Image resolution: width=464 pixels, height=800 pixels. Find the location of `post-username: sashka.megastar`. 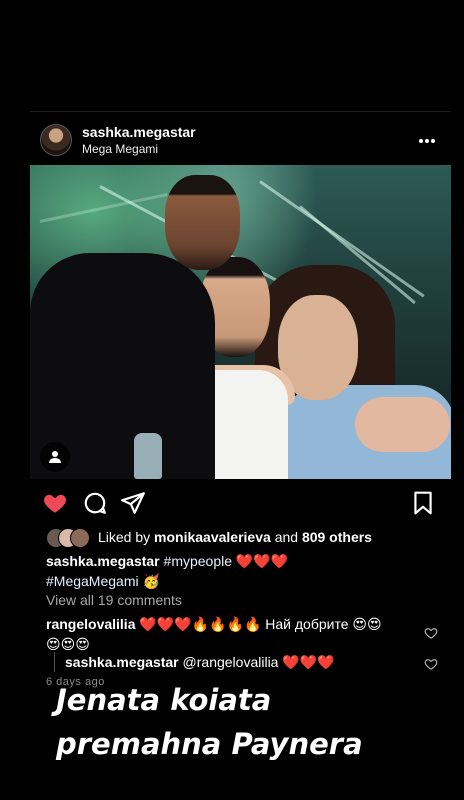

post-username: sashka.megastar is located at coordinates (139, 132).